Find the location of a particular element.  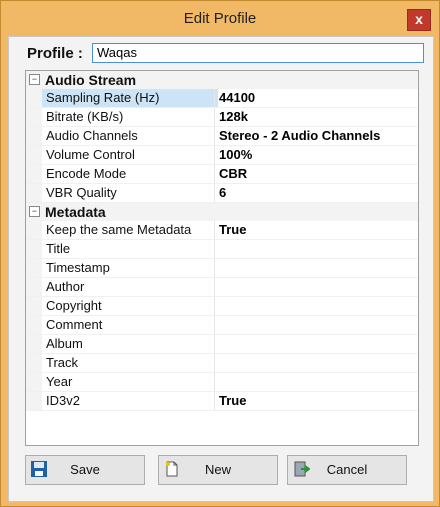

property-row: ID3v2 True is located at coordinates (222, 401).